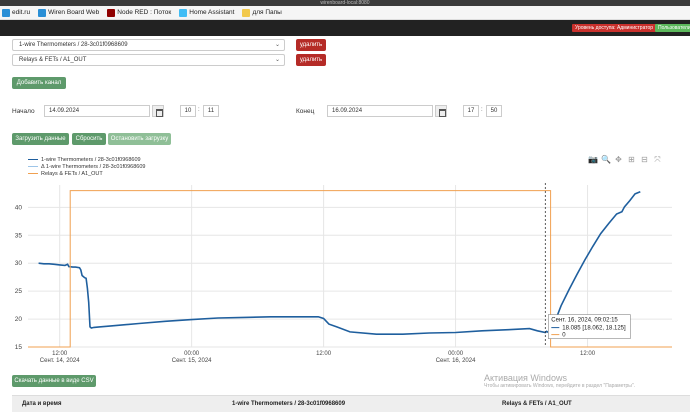 The image size is (690, 412). I want to click on y-tick-label: 40, so click(19, 207).